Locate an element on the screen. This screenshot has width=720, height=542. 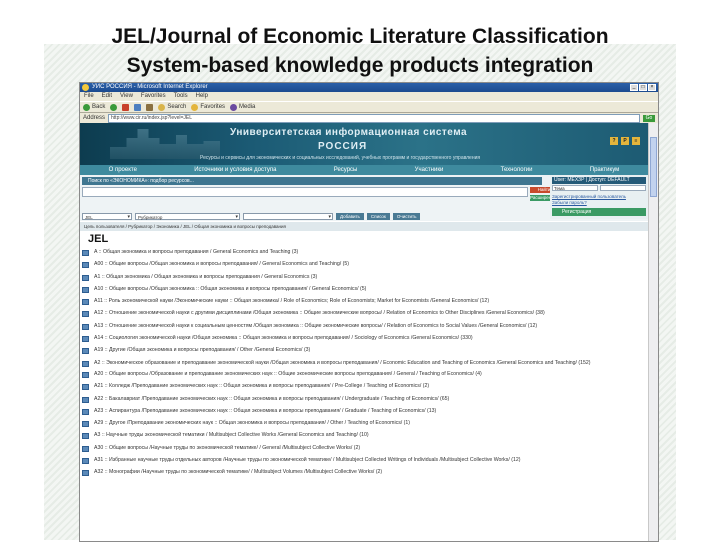
menu-icon: ≡ is located at coordinates (636, 141).